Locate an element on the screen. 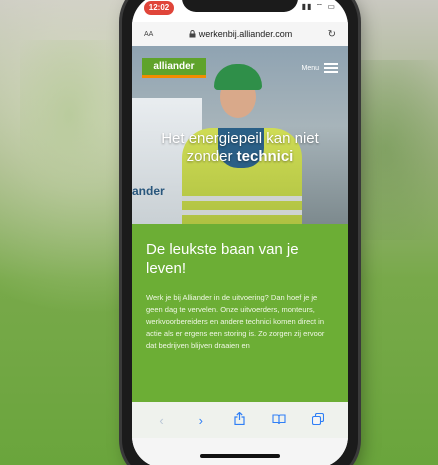  background-blur-left is located at coordinates (70, 115).